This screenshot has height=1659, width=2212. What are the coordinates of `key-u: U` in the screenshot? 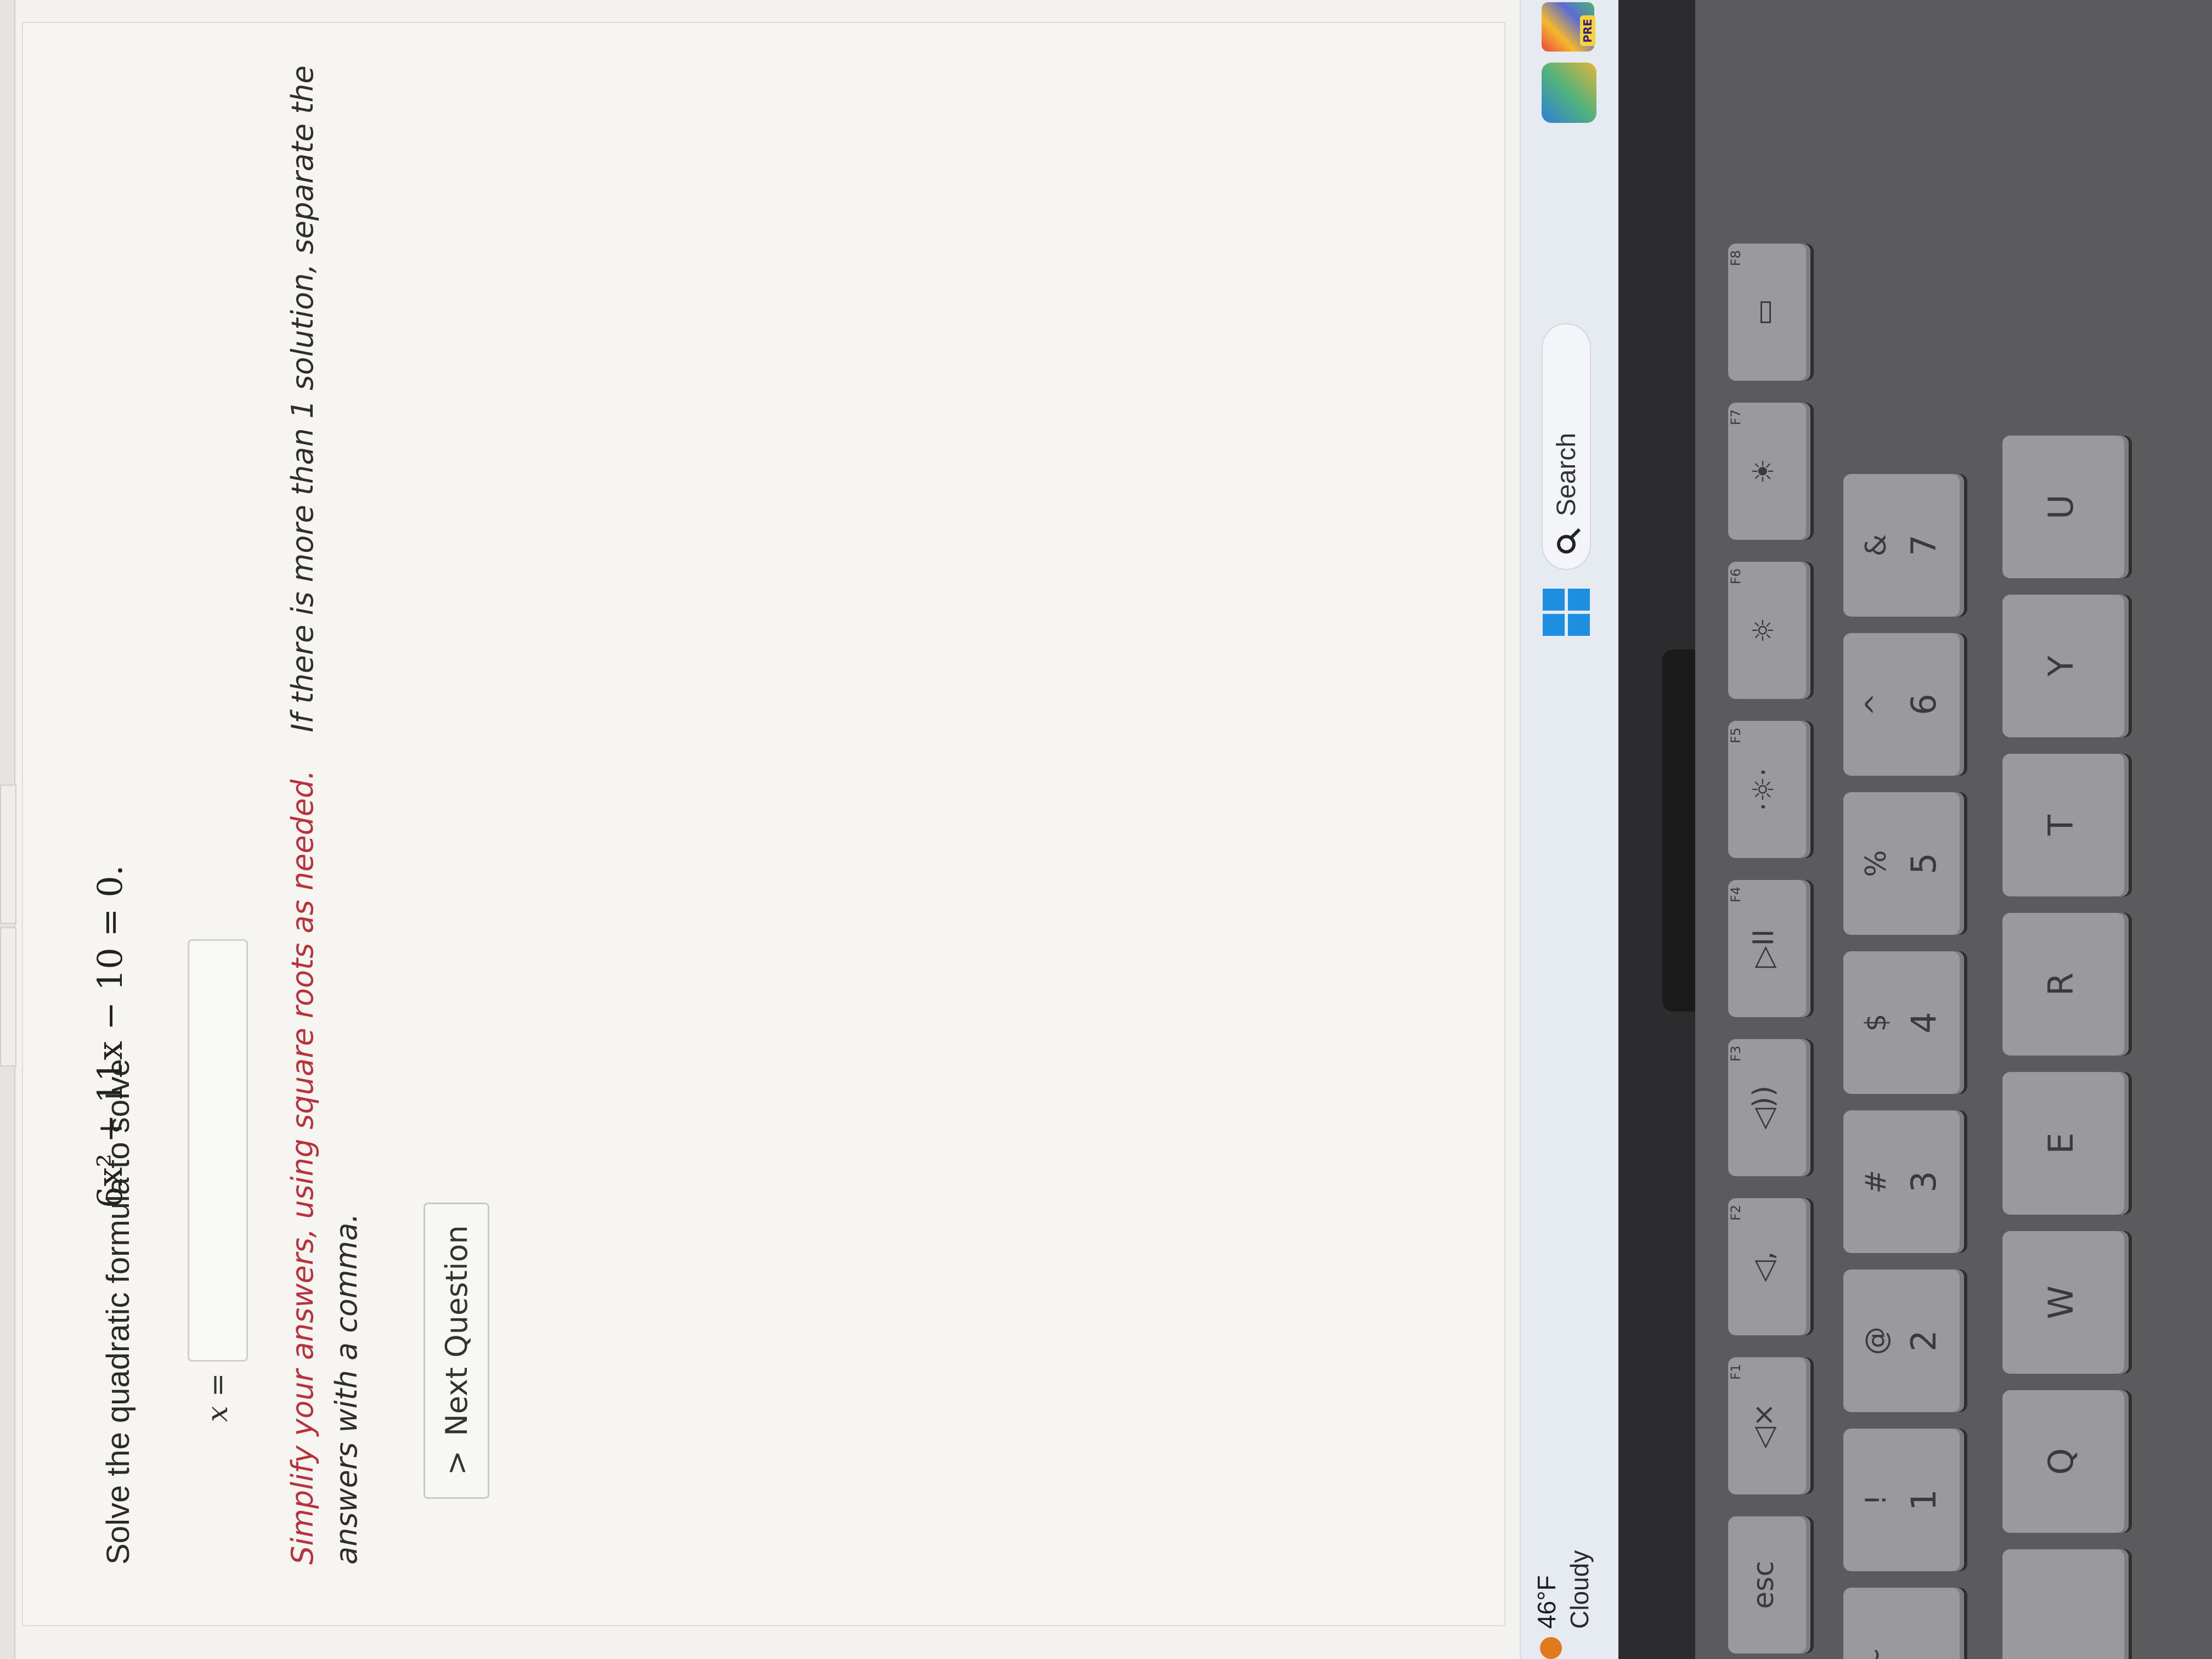 It's located at (2065, 507).